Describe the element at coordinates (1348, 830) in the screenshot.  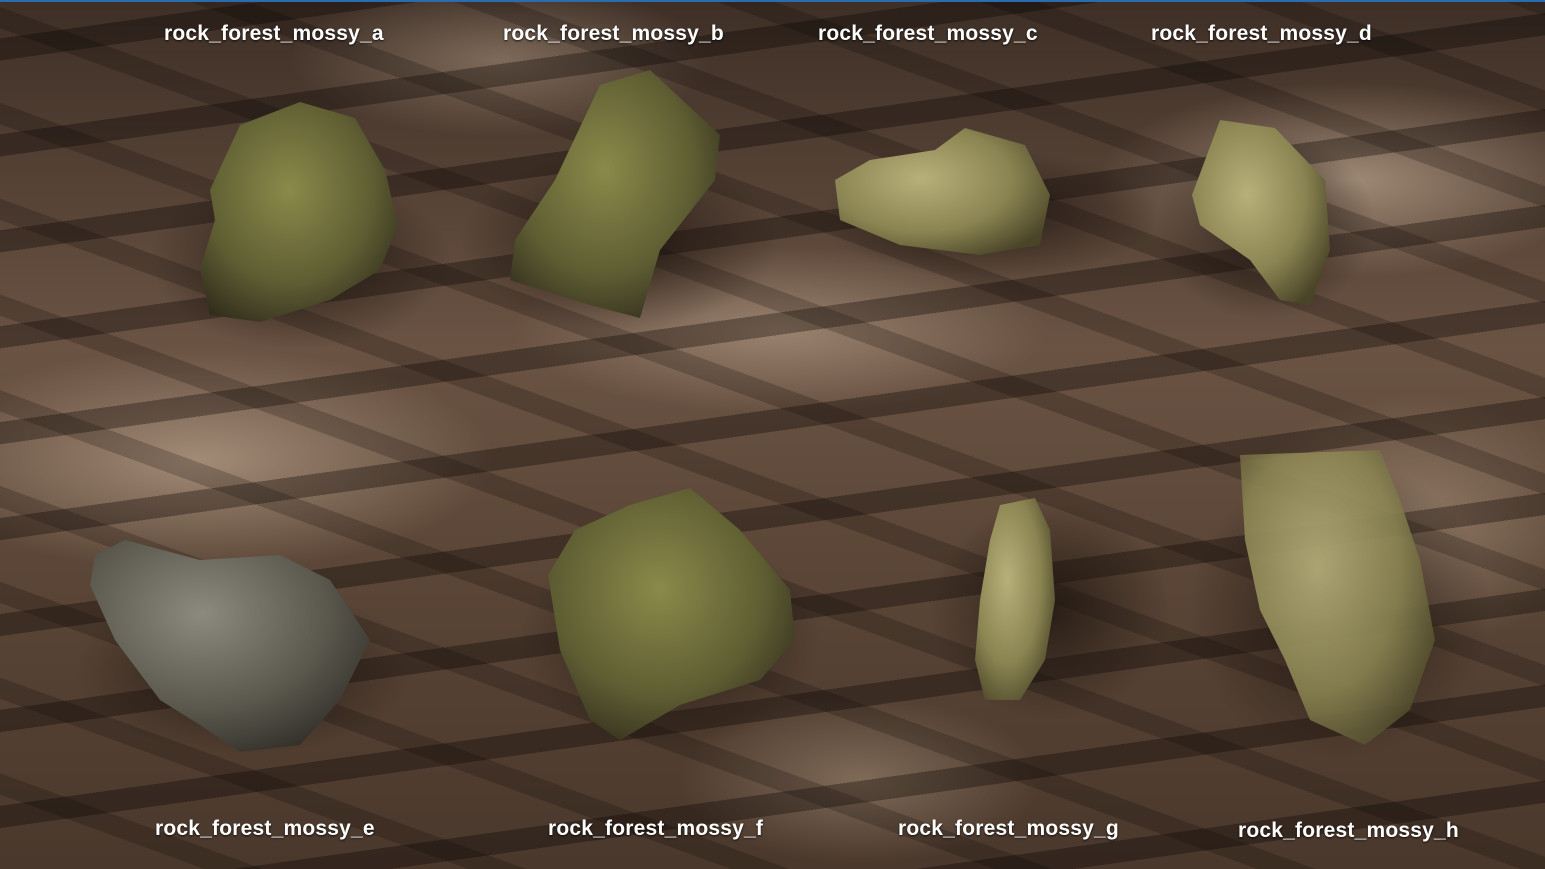
I see `rock-label-h: rock_forest_mossy_h` at that location.